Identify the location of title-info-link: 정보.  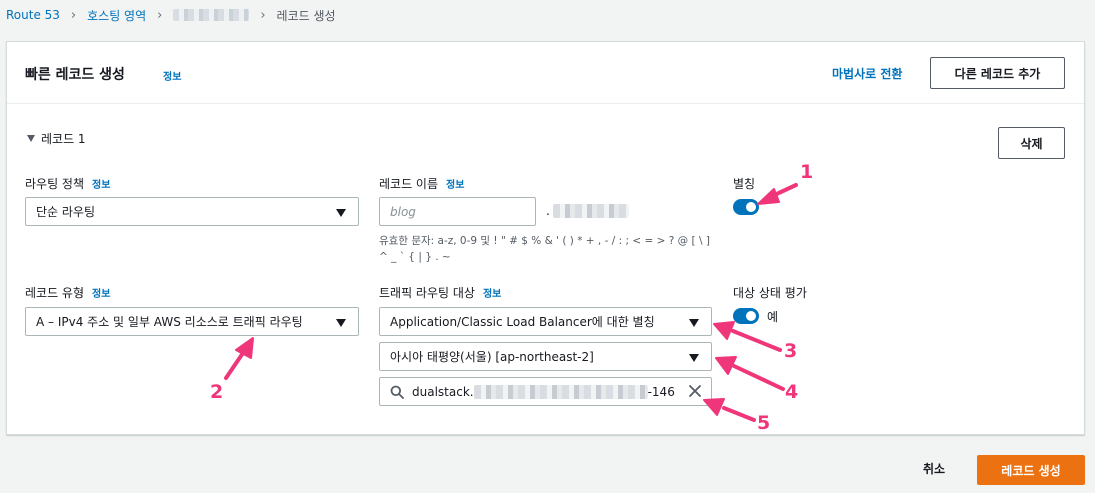
(172, 75).